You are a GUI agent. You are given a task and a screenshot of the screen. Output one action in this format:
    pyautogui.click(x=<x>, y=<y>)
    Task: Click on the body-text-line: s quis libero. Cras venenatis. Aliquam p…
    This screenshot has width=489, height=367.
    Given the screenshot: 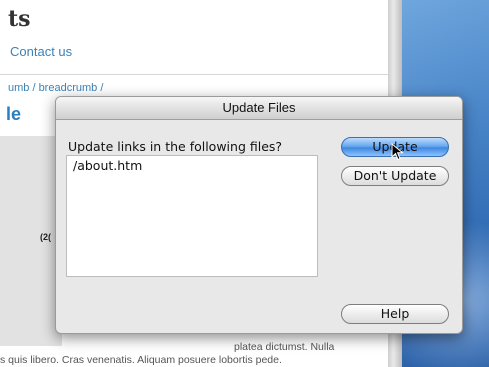 What is the action you would take?
    pyautogui.click(x=141, y=360)
    